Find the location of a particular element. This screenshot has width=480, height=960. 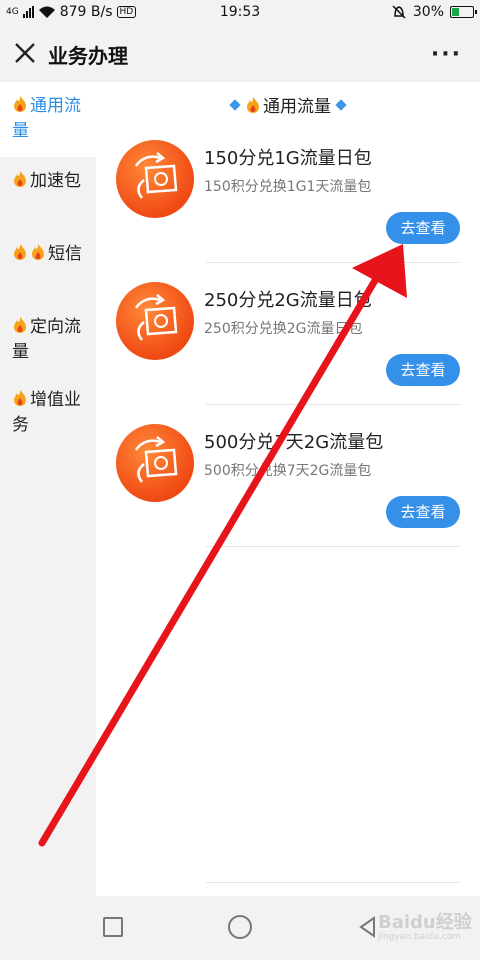

status-bar: 4G 879 B/s HD 19:53 30% is located at coordinates (240, 13).